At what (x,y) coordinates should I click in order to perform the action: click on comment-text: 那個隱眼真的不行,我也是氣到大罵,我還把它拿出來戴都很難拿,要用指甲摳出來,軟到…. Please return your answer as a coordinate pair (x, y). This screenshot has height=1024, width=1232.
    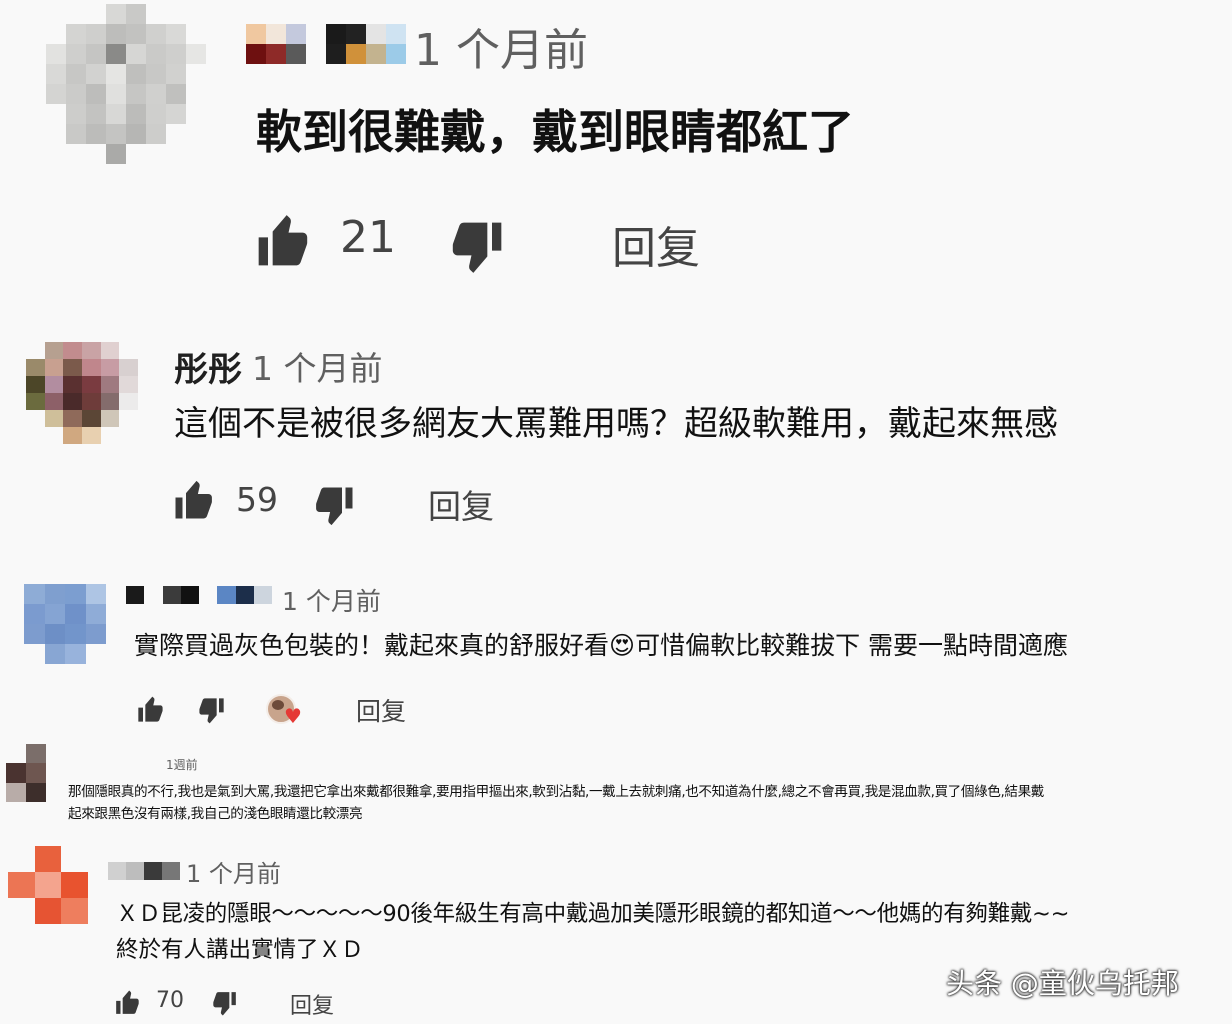
    Looking at the image, I should click on (556, 792).